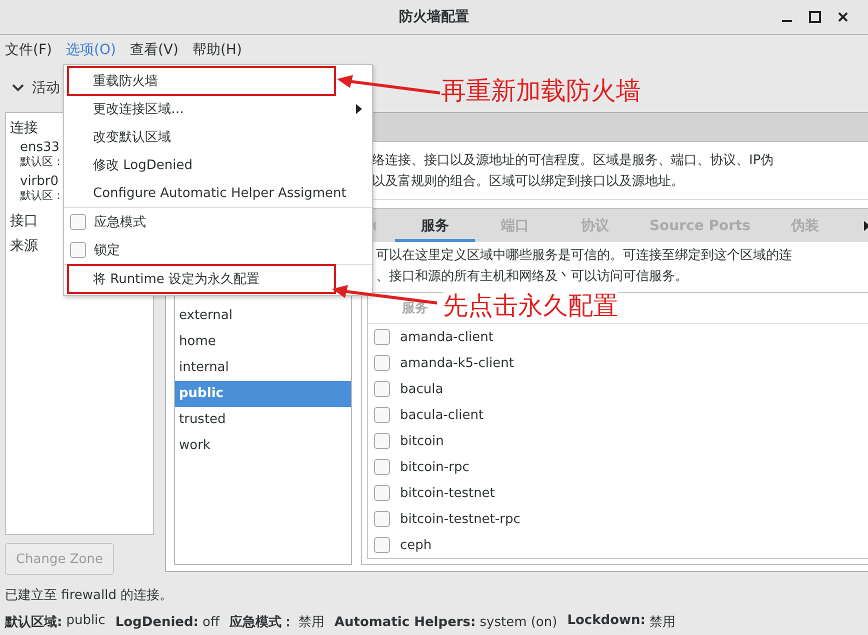 This screenshot has width=868, height=635. Describe the element at coordinates (120, 222) in the screenshot. I see `menu-item: 应急模式` at that location.